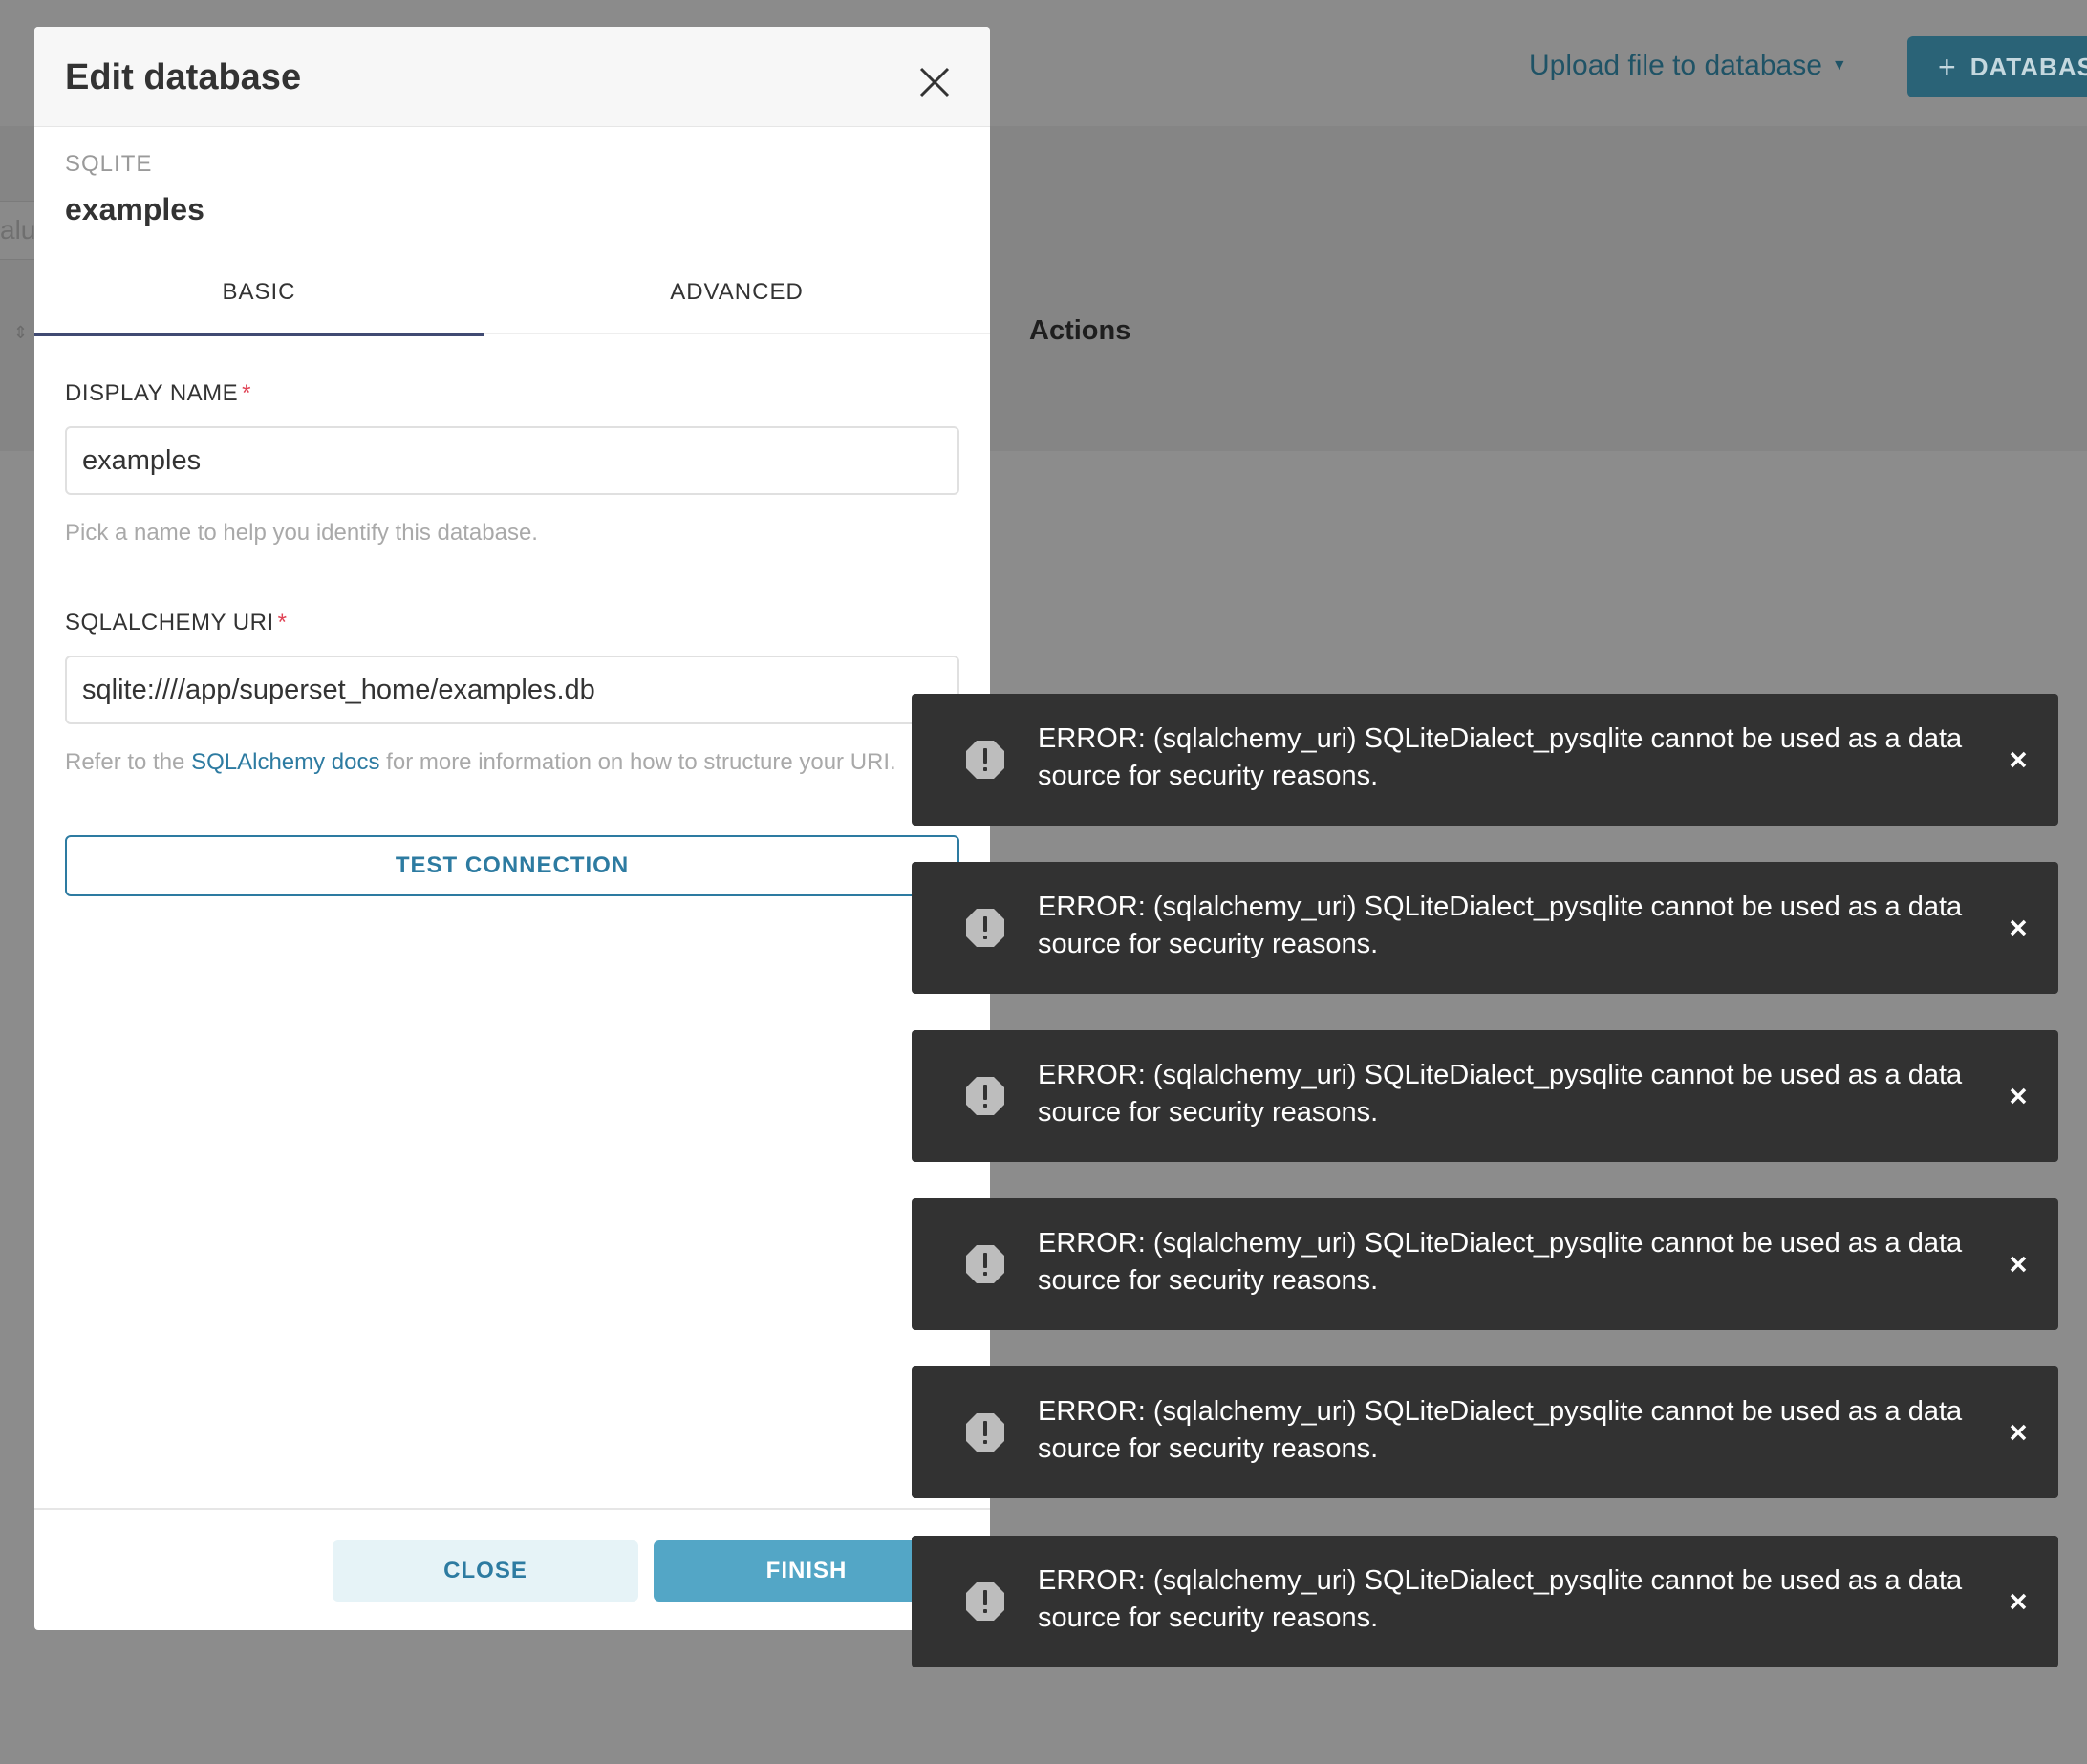 This screenshot has width=2087, height=1764. Describe the element at coordinates (512, 461) in the screenshot. I see `display-name-input: examples` at that location.